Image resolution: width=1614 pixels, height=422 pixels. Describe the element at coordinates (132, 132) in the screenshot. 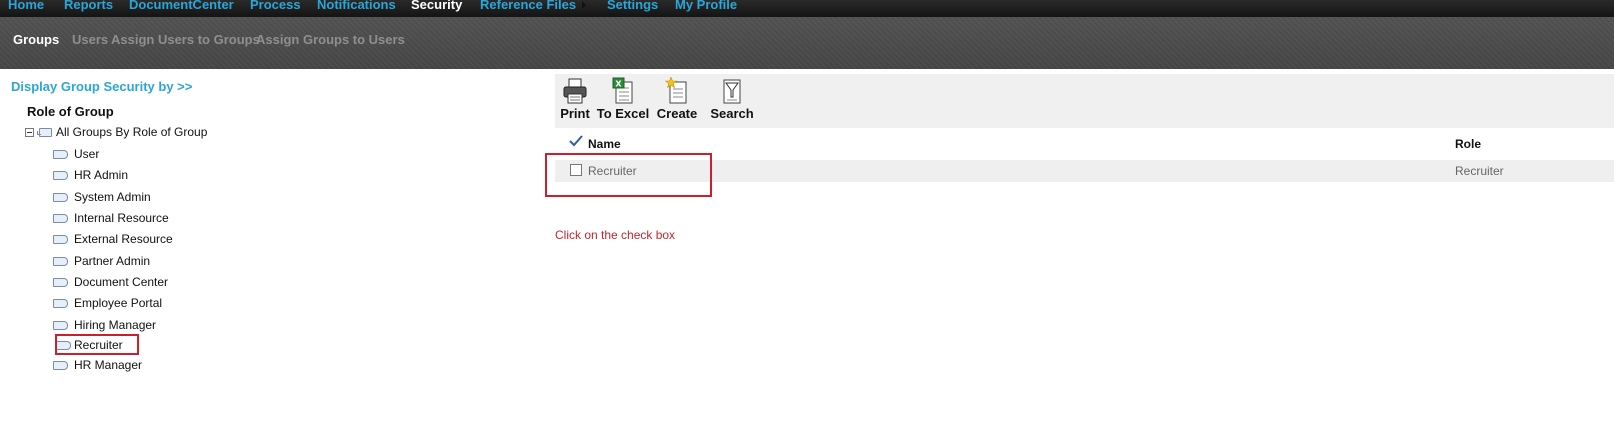

I see `tree-root-label: All Groups By Role of Group` at that location.